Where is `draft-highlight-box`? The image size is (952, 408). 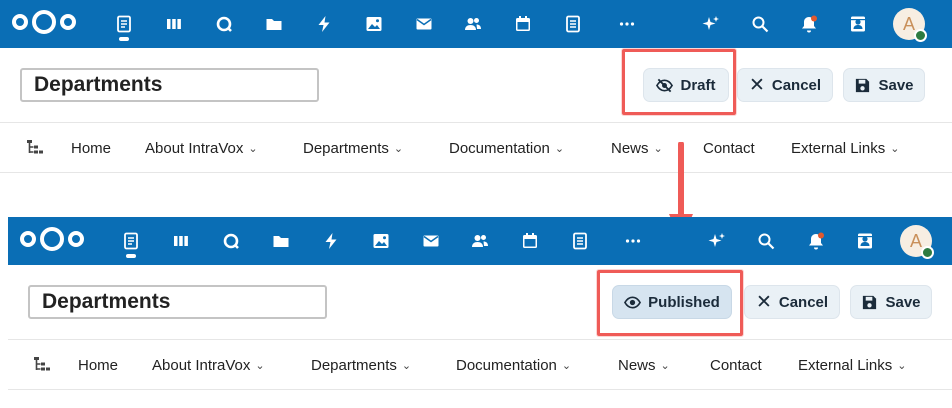
draft-highlight-box is located at coordinates (679, 82).